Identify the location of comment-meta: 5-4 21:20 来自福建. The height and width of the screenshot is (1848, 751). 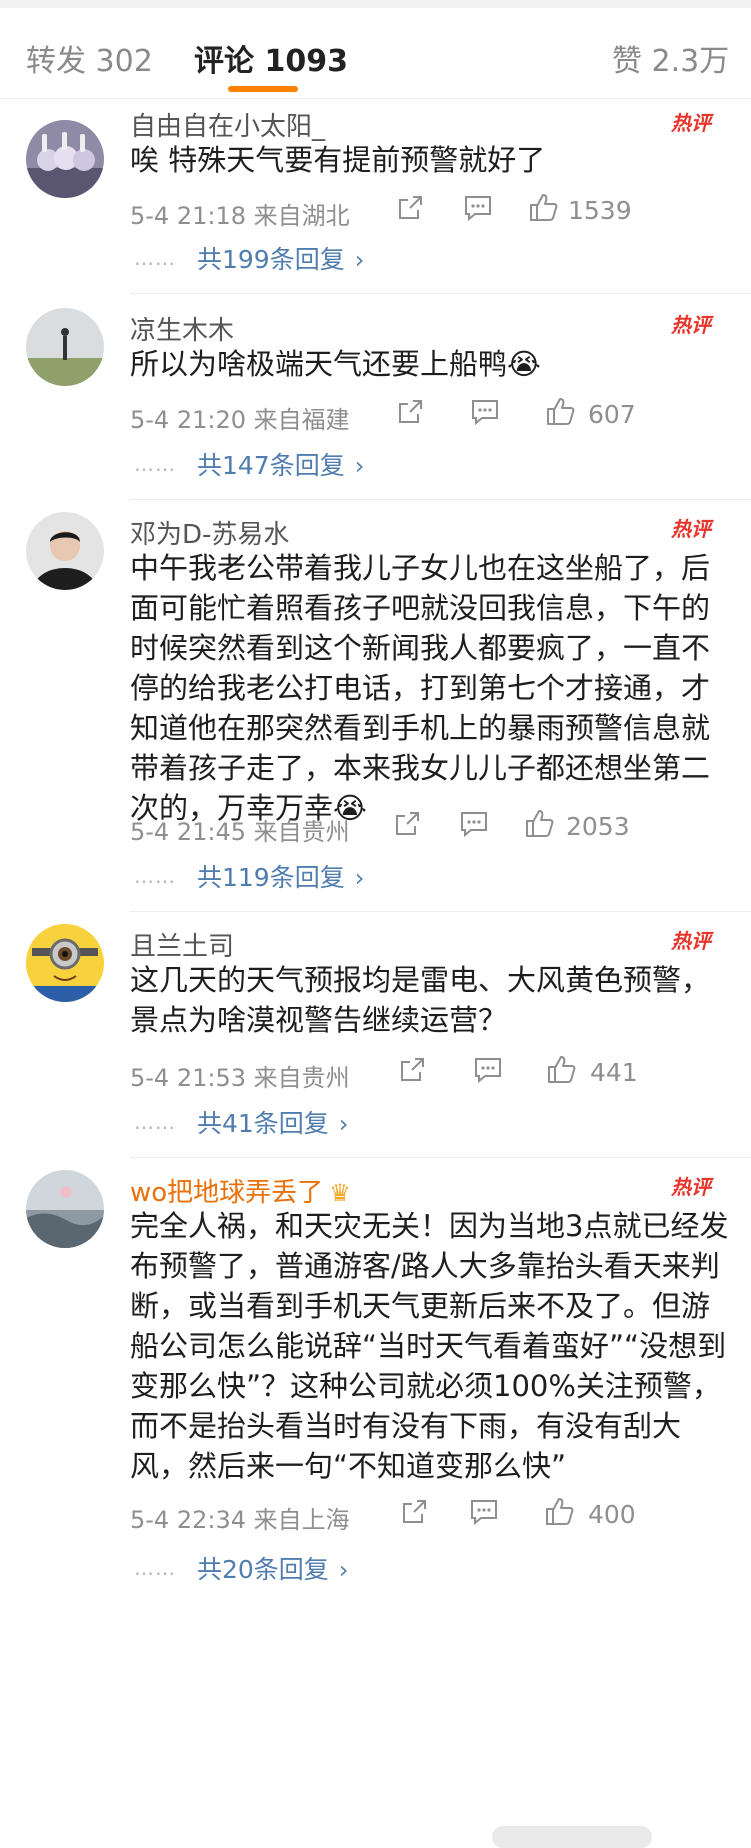
(240, 417).